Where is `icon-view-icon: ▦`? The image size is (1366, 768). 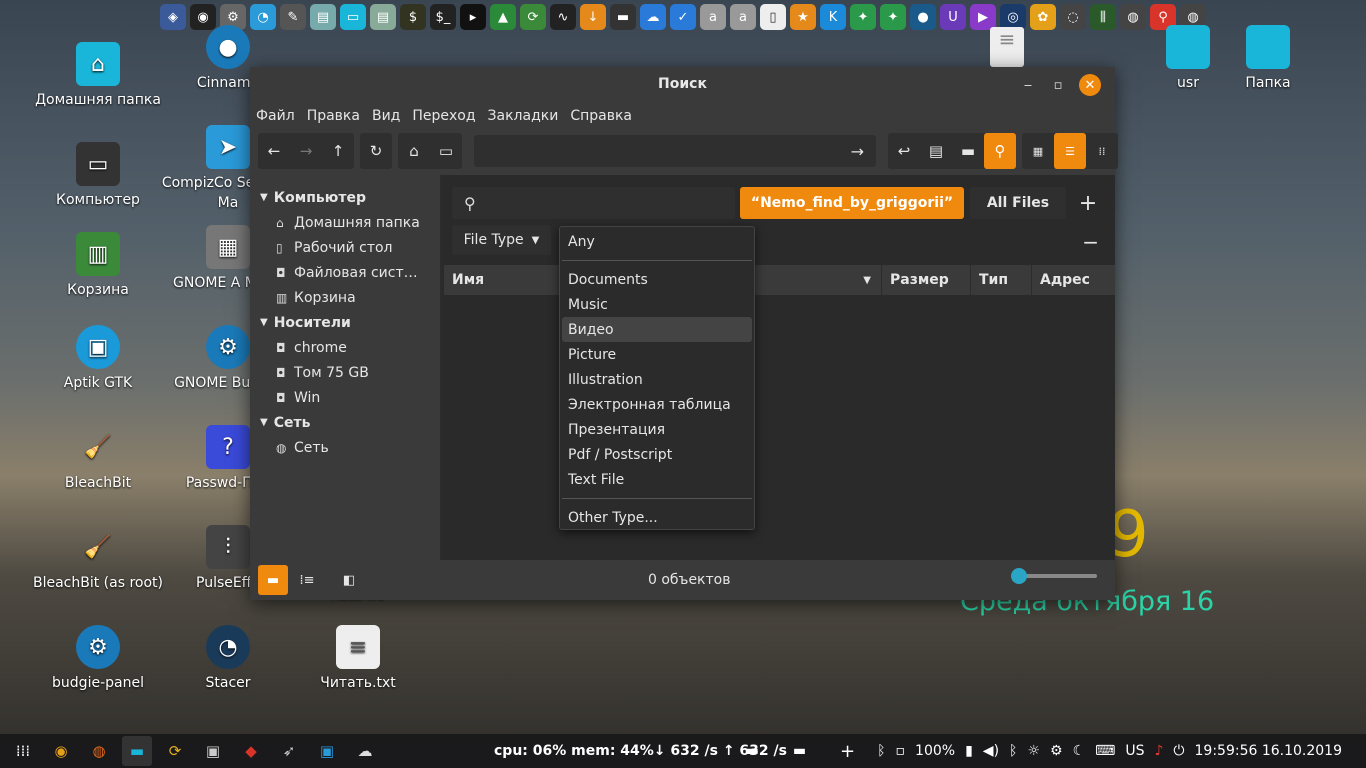
icon-view-icon: ▦ is located at coordinates (1038, 151).